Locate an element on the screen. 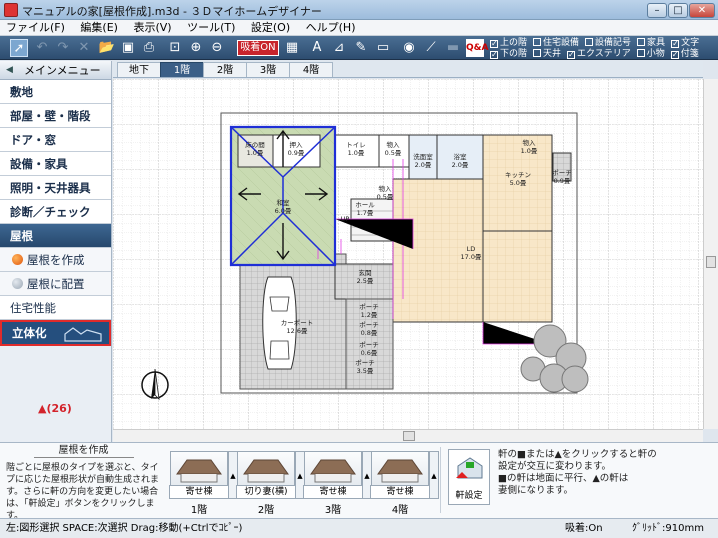 The image size is (718, 538). sidebar-item-3d: 立体化 is located at coordinates (55, 333).